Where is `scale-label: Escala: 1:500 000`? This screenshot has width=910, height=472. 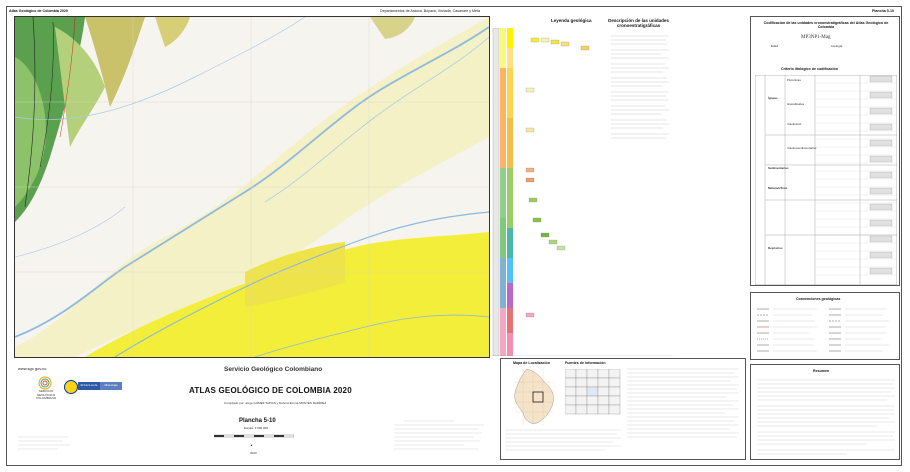 scale-label: Escala: 1:500 000 is located at coordinates (256, 428).